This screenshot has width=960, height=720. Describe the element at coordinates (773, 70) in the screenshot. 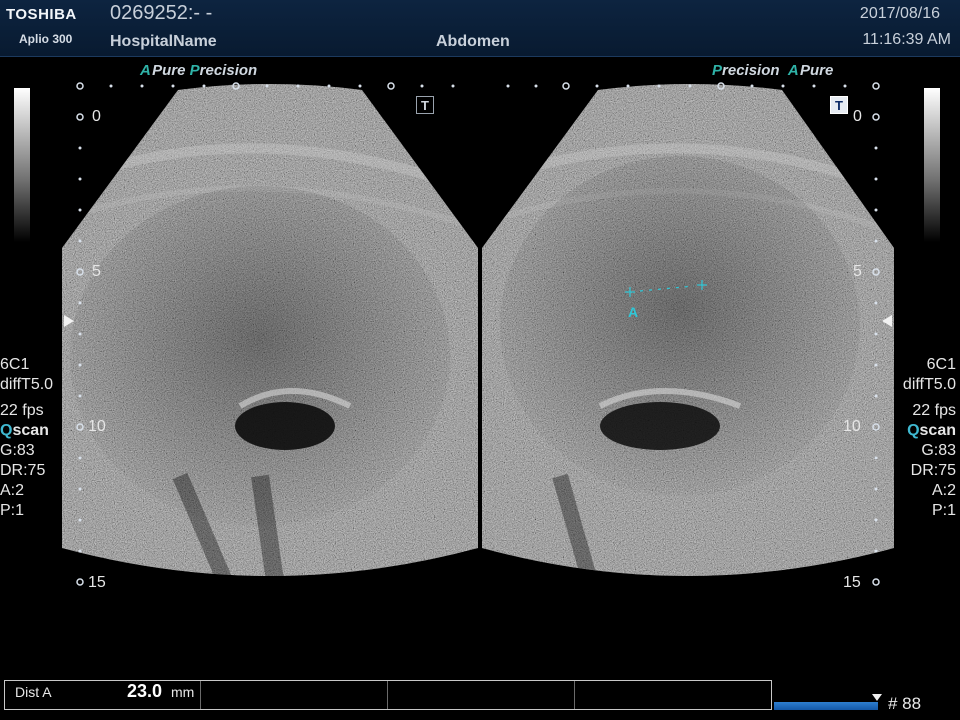

I see `right-mode-label: Precision A Pure` at that location.